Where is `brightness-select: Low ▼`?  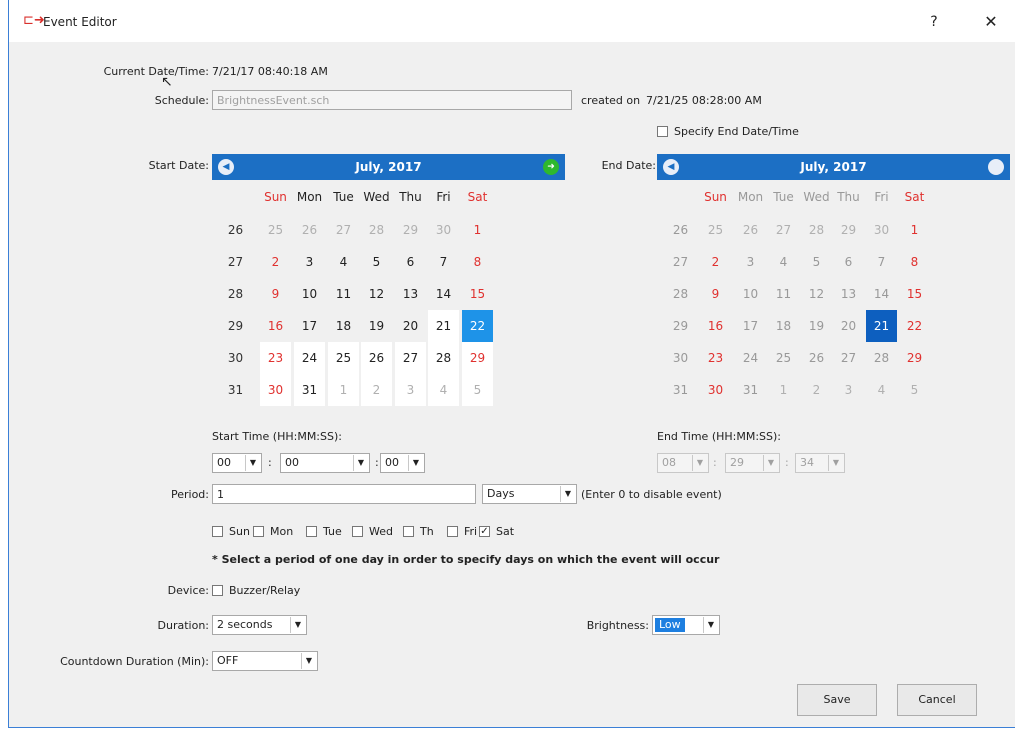
brightness-select: Low ▼ is located at coordinates (686, 625).